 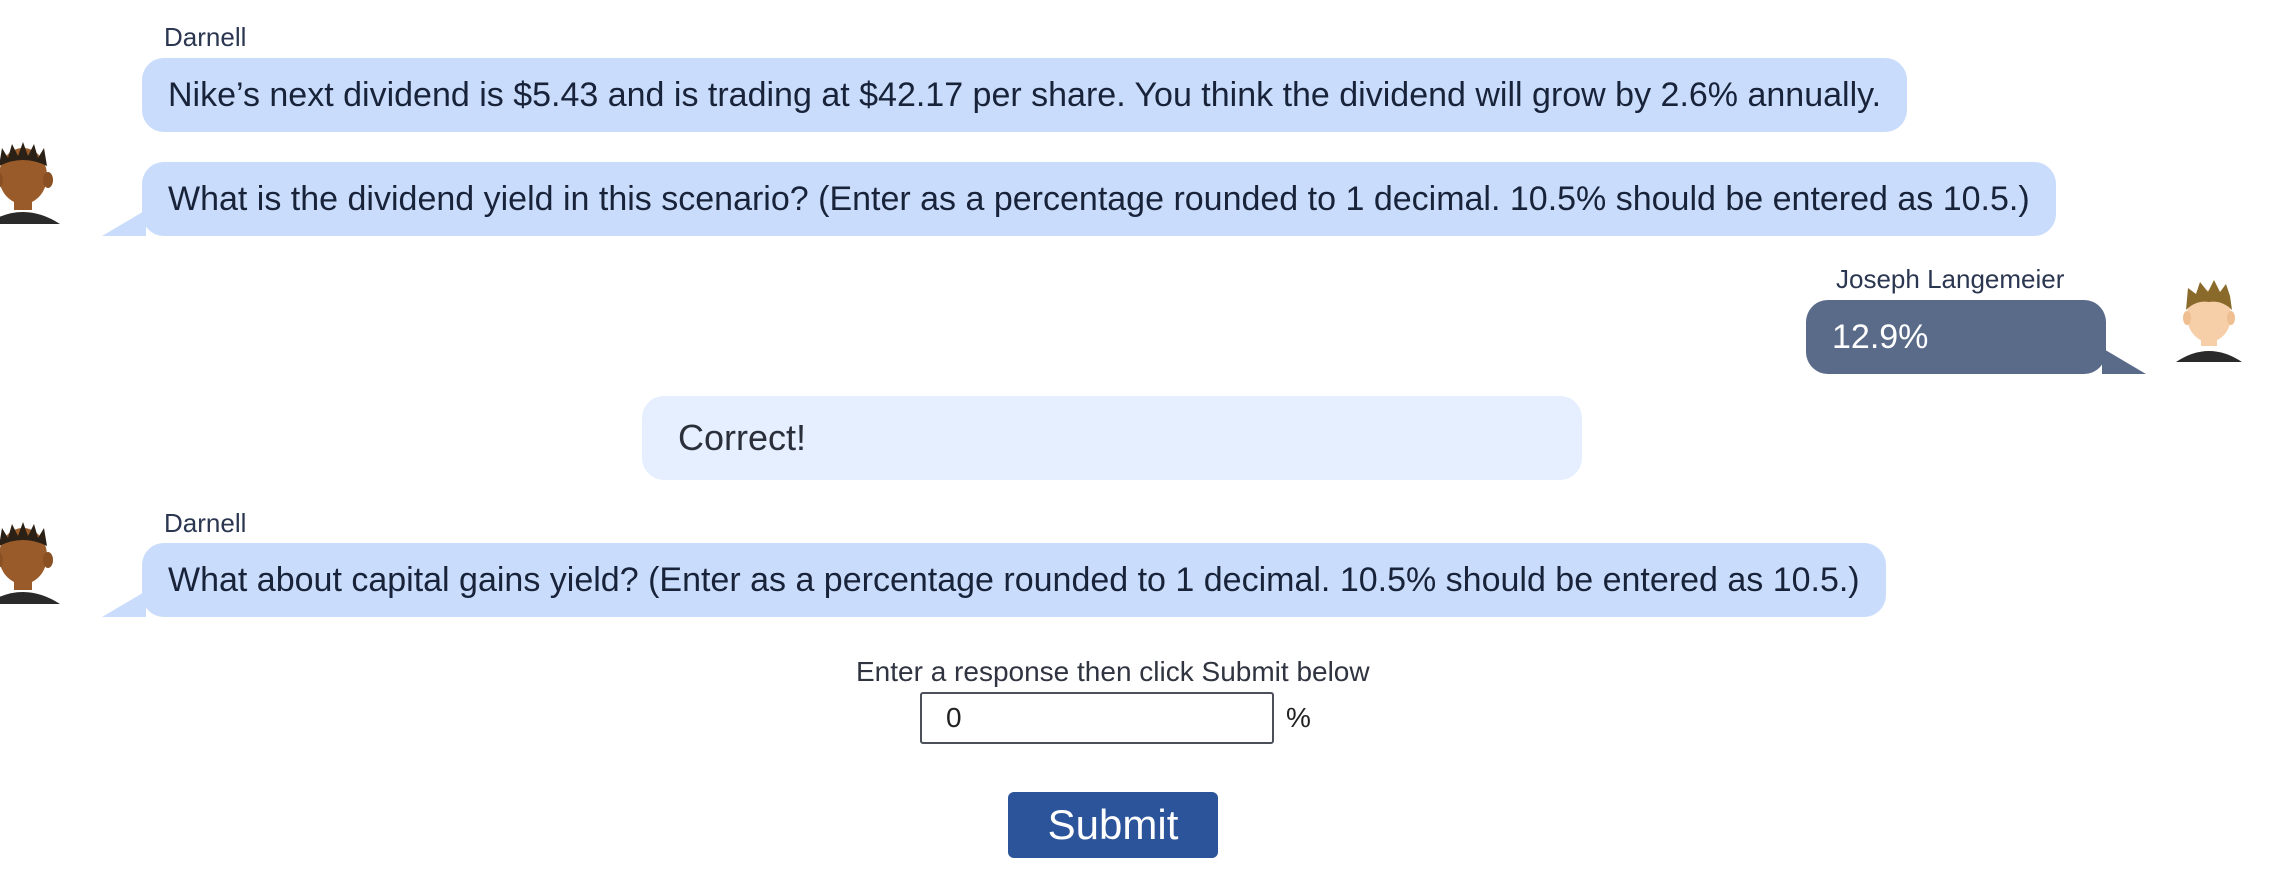 What do you see at coordinates (1113, 671) in the screenshot?
I see `response-prompt: Enter a response then click Submit below` at bounding box center [1113, 671].